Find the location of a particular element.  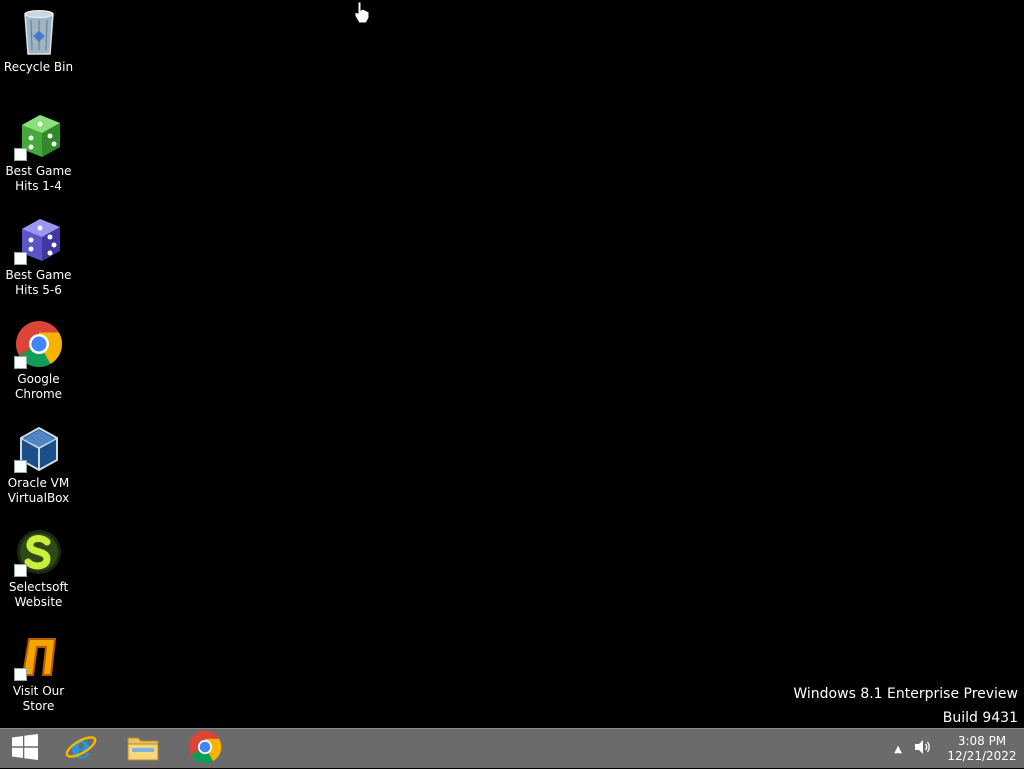

start-button is located at coordinates (27, 749).